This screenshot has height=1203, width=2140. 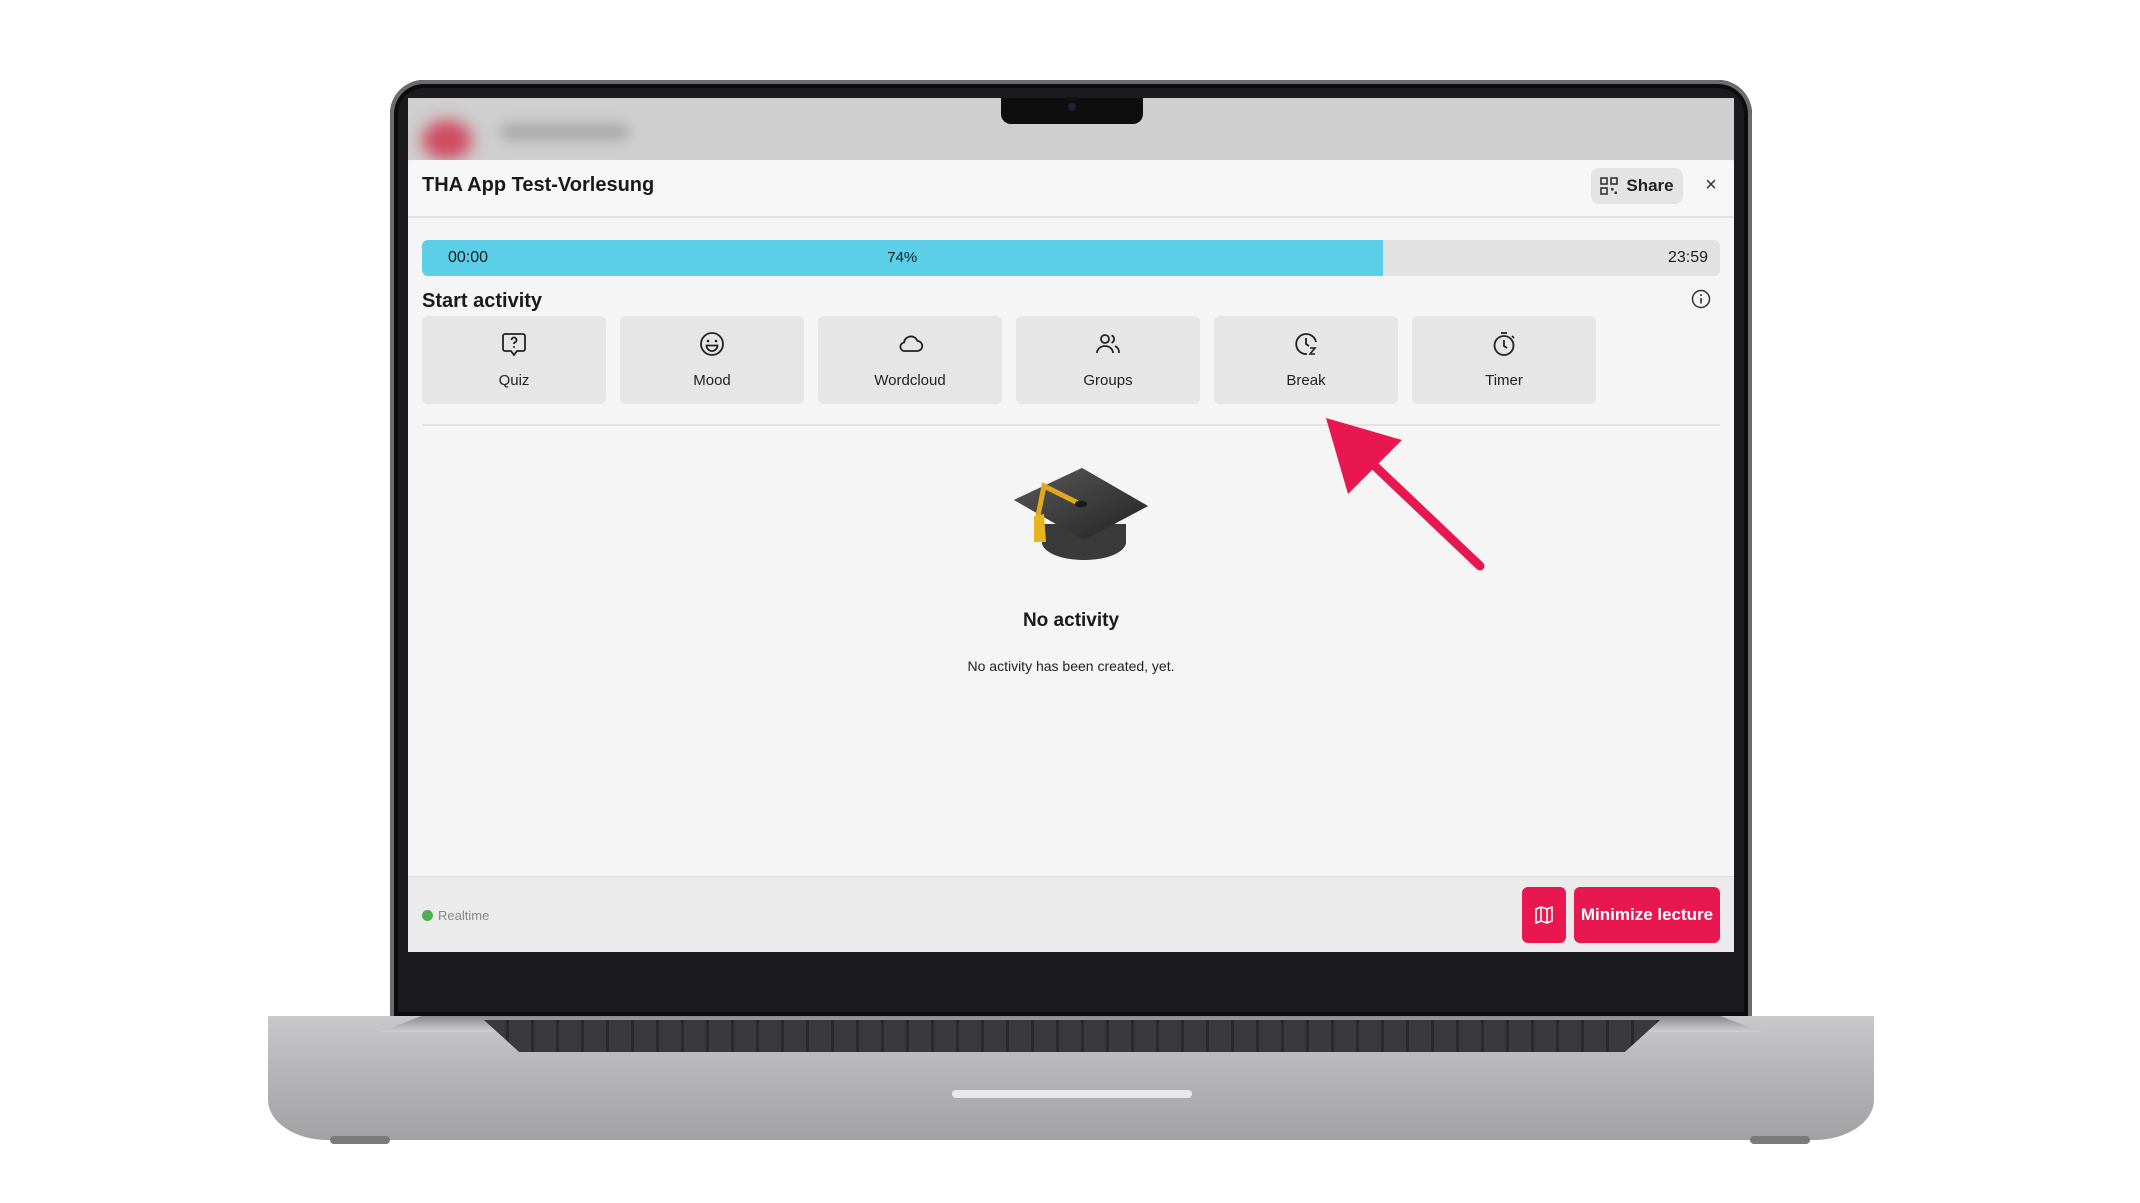 I want to click on activity-groups-label: Groups, so click(x=1108, y=380).